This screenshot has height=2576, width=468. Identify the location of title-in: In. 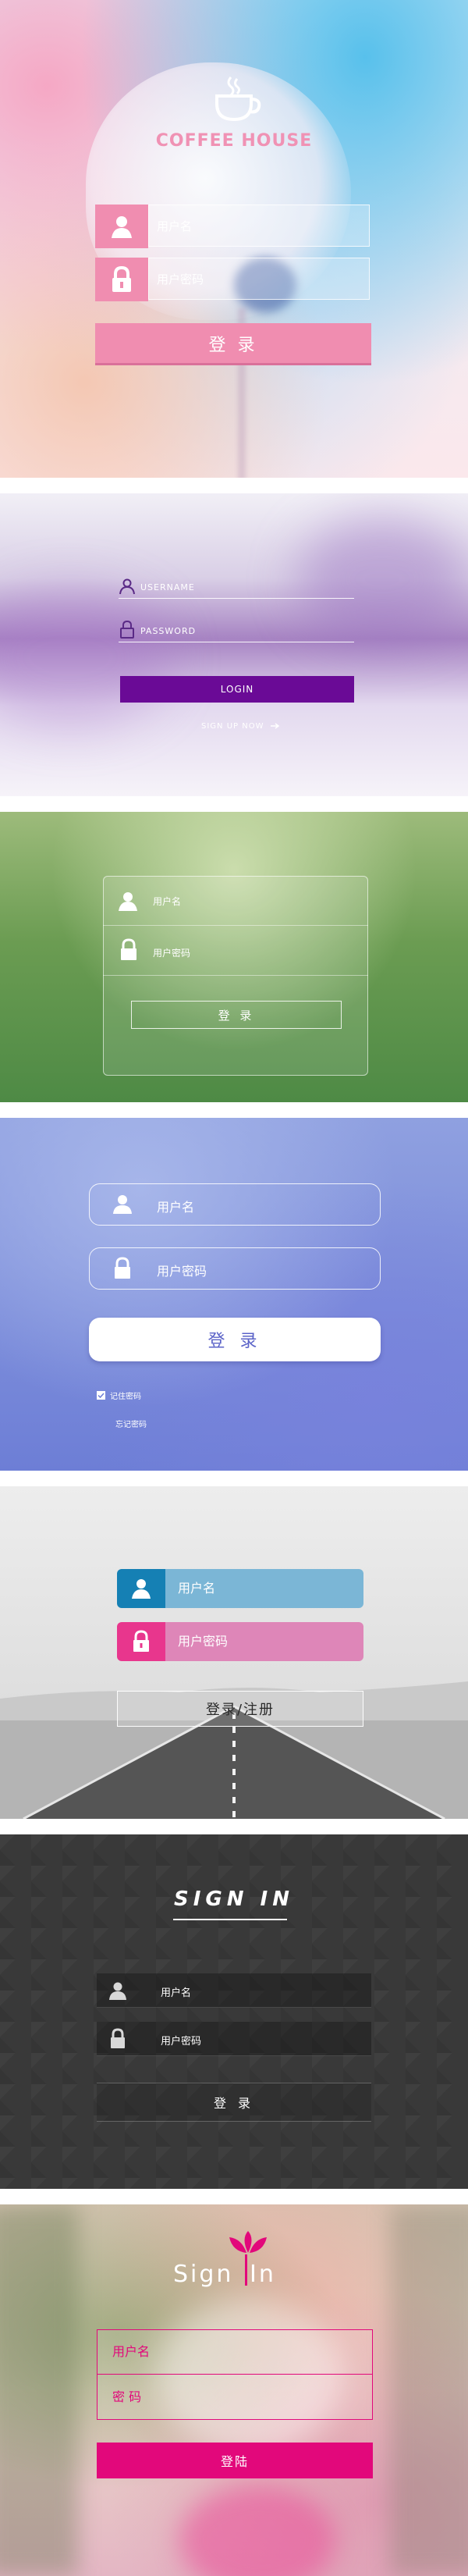
(263, 2274).